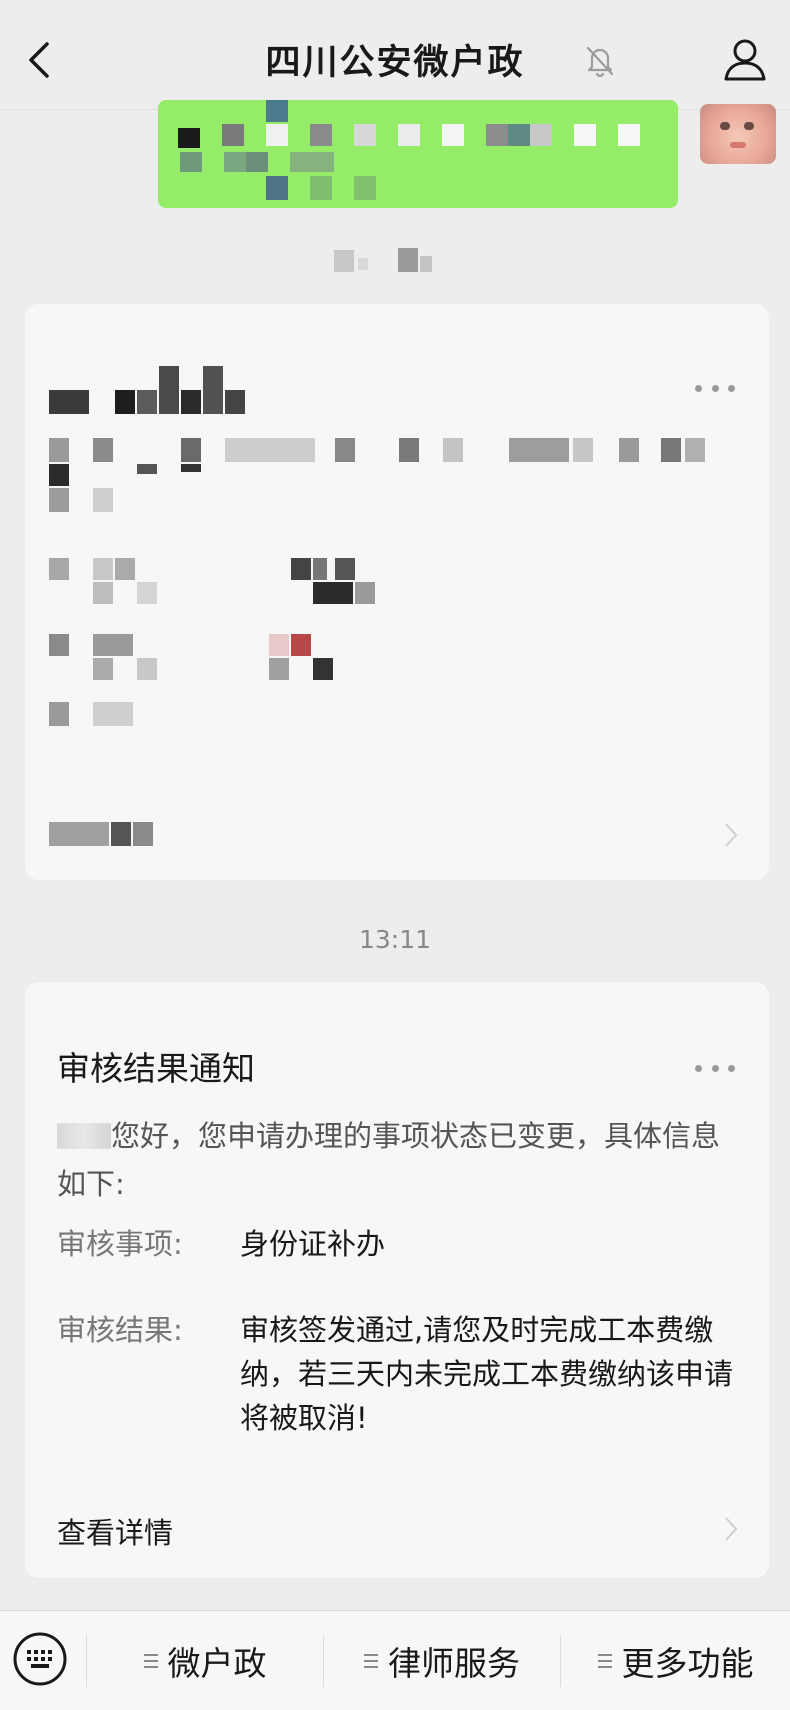 This screenshot has width=790, height=1710. Describe the element at coordinates (120, 1330) in the screenshot. I see `field-label: 审核结果:` at that location.